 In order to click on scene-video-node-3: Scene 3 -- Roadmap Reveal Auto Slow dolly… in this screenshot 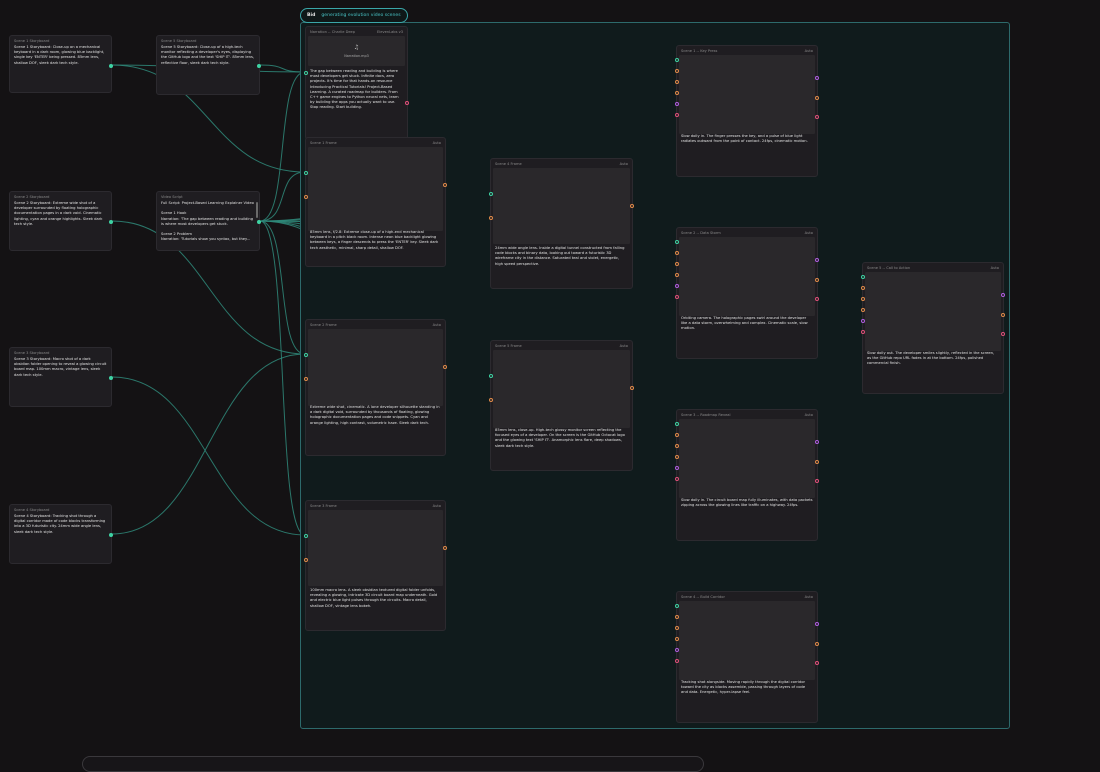, I will do `click(747, 475)`.